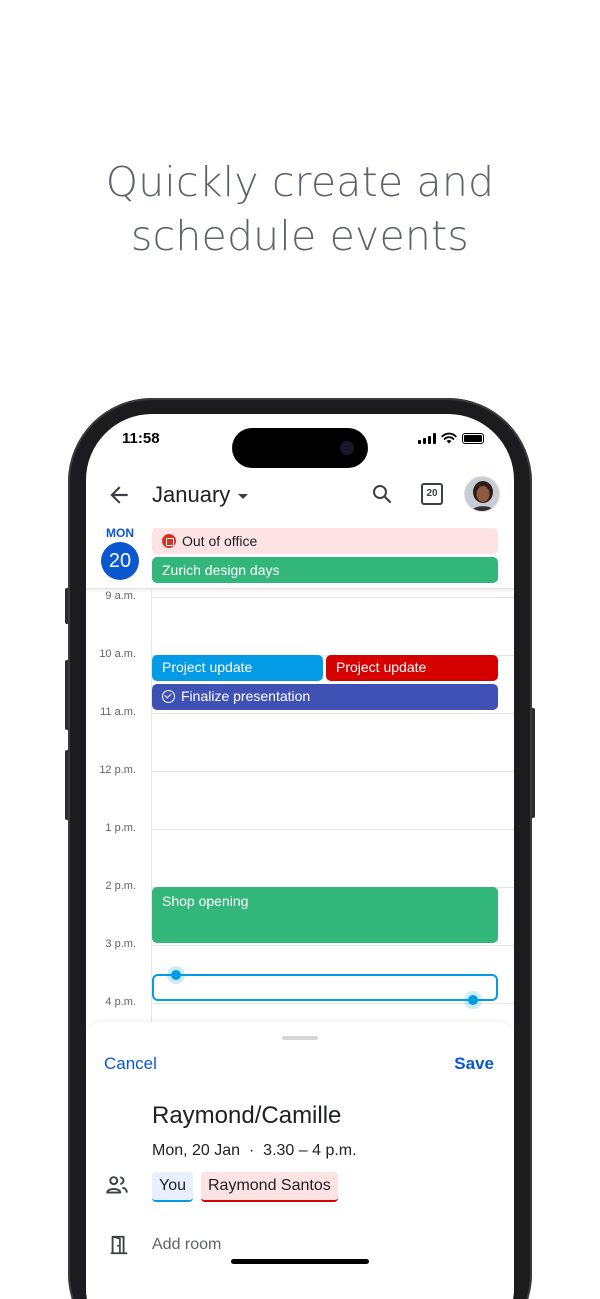  Describe the element at coordinates (300, 1038) in the screenshot. I see `sheet-grabber` at that location.